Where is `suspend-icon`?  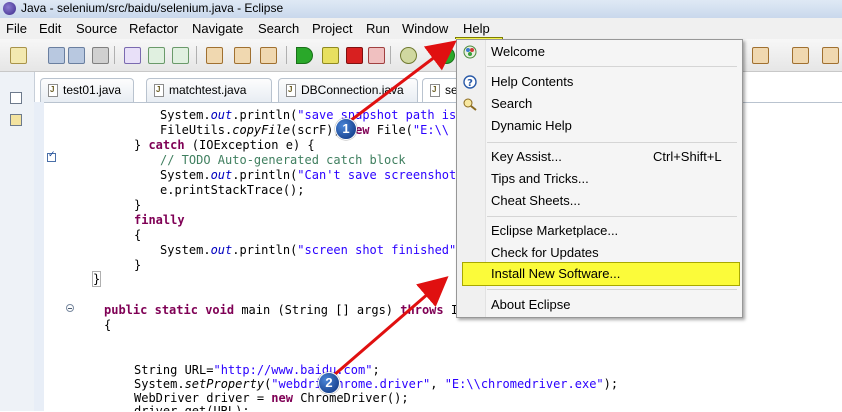
suspend-icon is located at coordinates (330, 55).